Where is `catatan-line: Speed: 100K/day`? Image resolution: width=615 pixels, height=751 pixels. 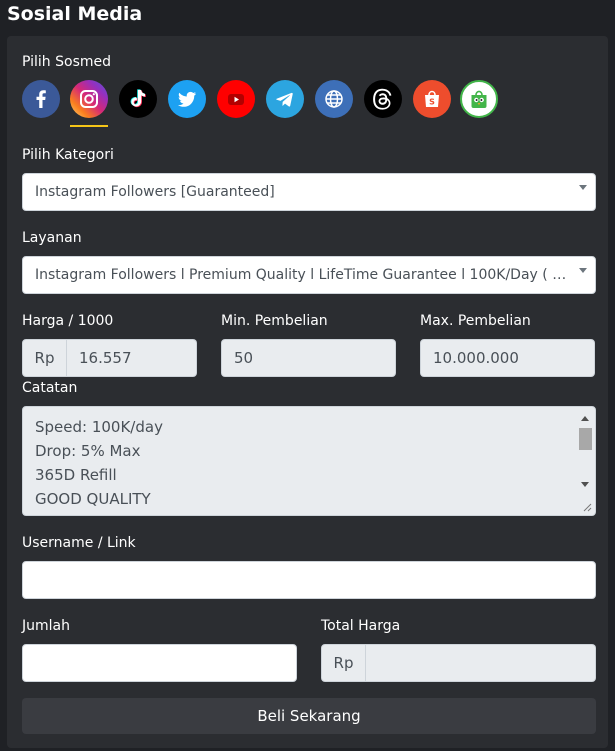 catatan-line: Speed: 100K/day is located at coordinates (99, 427).